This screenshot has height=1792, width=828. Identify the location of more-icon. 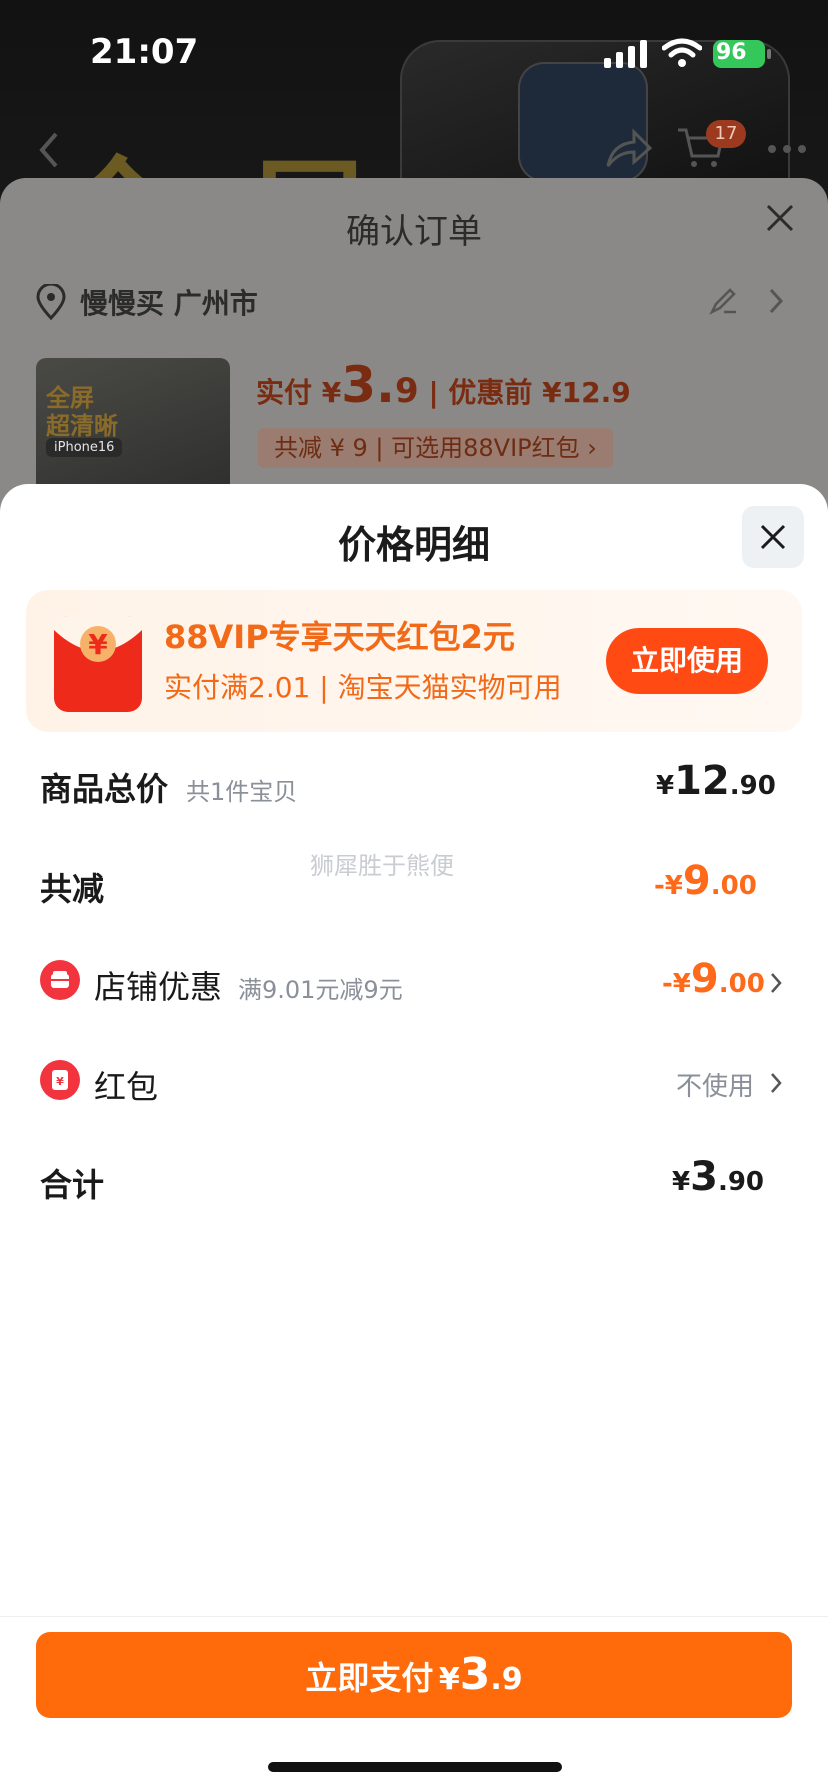
(787, 149).